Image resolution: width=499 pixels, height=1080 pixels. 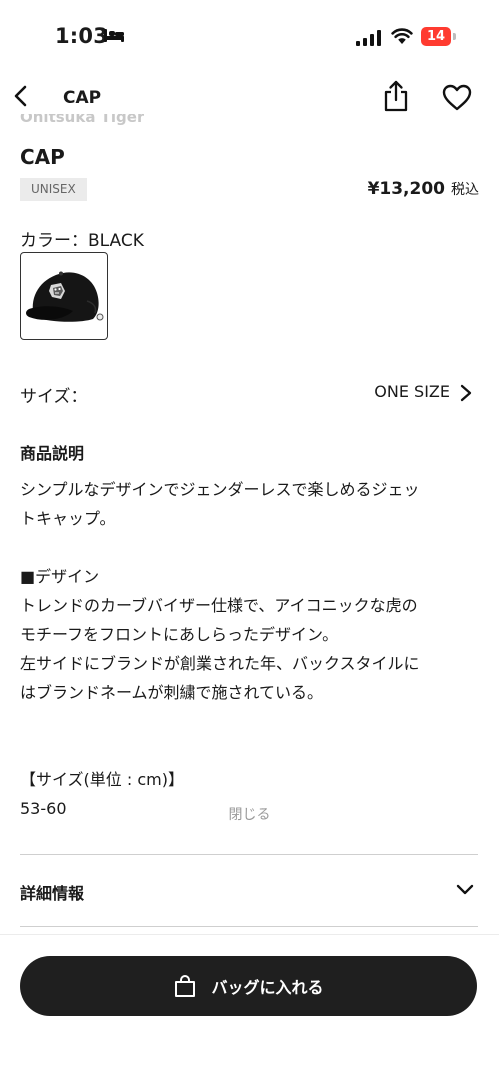 What do you see at coordinates (53, 189) in the screenshot?
I see `unisex-tag: UNISEX` at bounding box center [53, 189].